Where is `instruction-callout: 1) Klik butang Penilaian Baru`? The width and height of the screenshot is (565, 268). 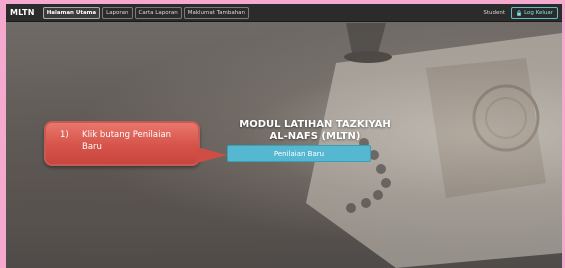
instruction-callout: 1) Klik butang Penilaian Baru is located at coordinates (122, 143).